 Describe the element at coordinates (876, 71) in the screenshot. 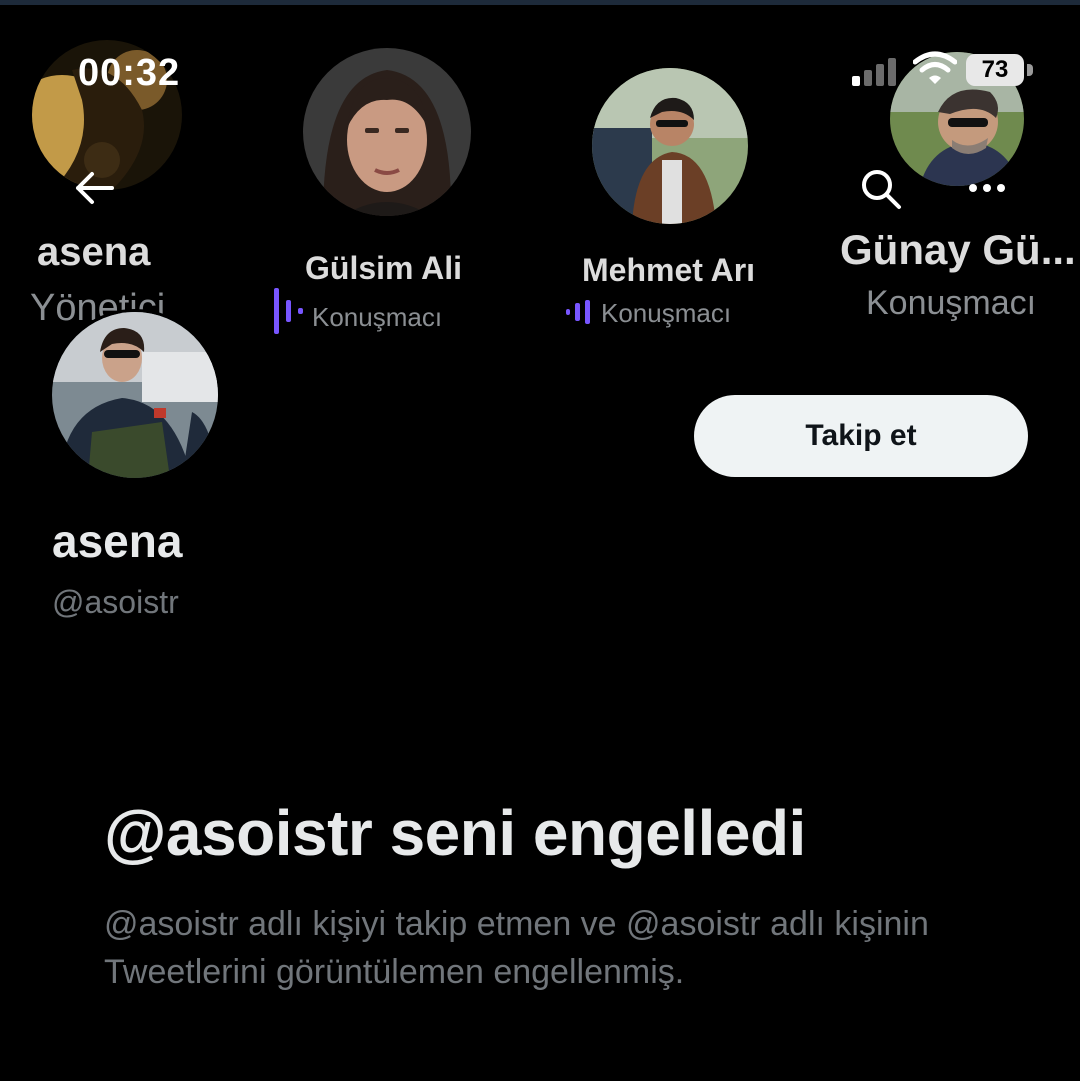

I see `signal-icon` at that location.